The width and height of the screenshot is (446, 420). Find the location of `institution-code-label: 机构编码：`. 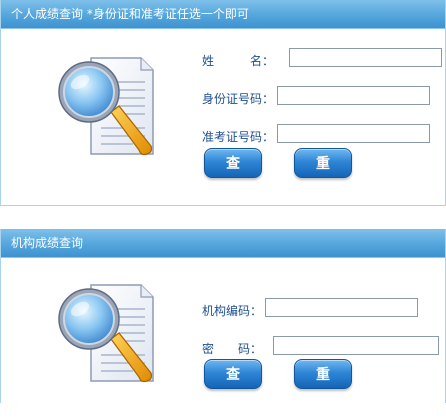

institution-code-label: 机构编码： is located at coordinates (232, 311).